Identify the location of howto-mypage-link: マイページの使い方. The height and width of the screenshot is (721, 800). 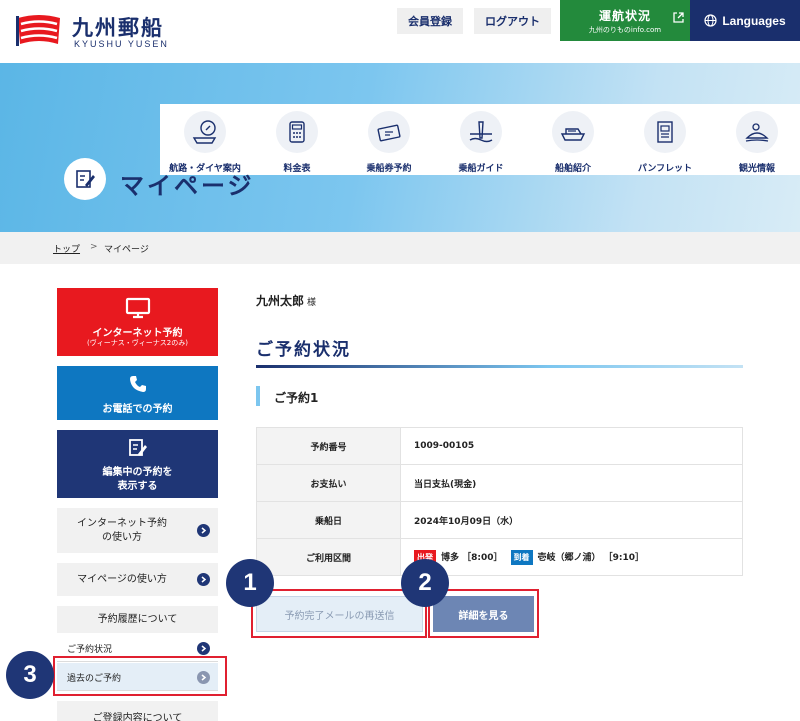
(137, 579).